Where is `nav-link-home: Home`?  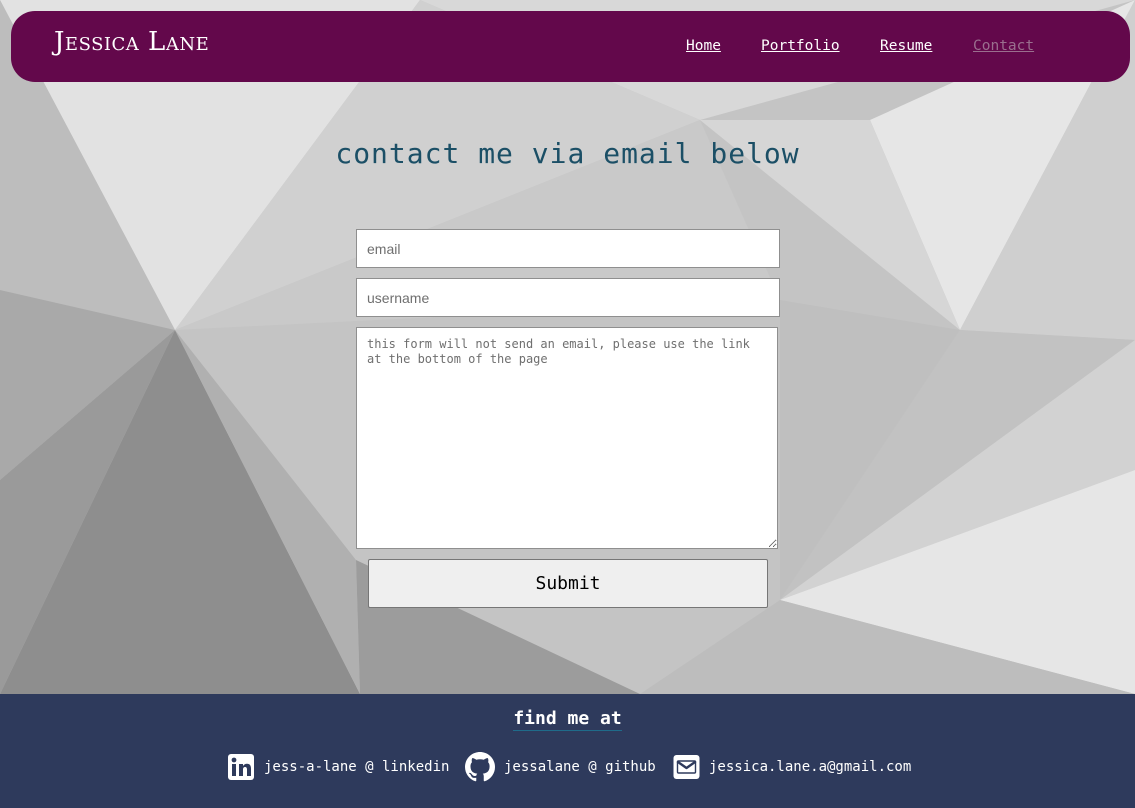 nav-link-home: Home is located at coordinates (703, 46).